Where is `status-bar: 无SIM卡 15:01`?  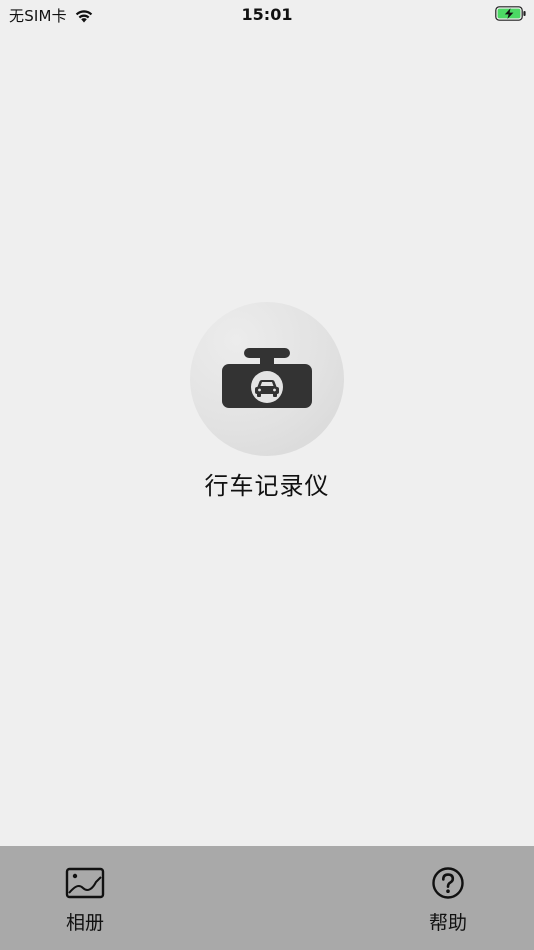 status-bar: 无SIM卡 15:01 is located at coordinates (267, 14).